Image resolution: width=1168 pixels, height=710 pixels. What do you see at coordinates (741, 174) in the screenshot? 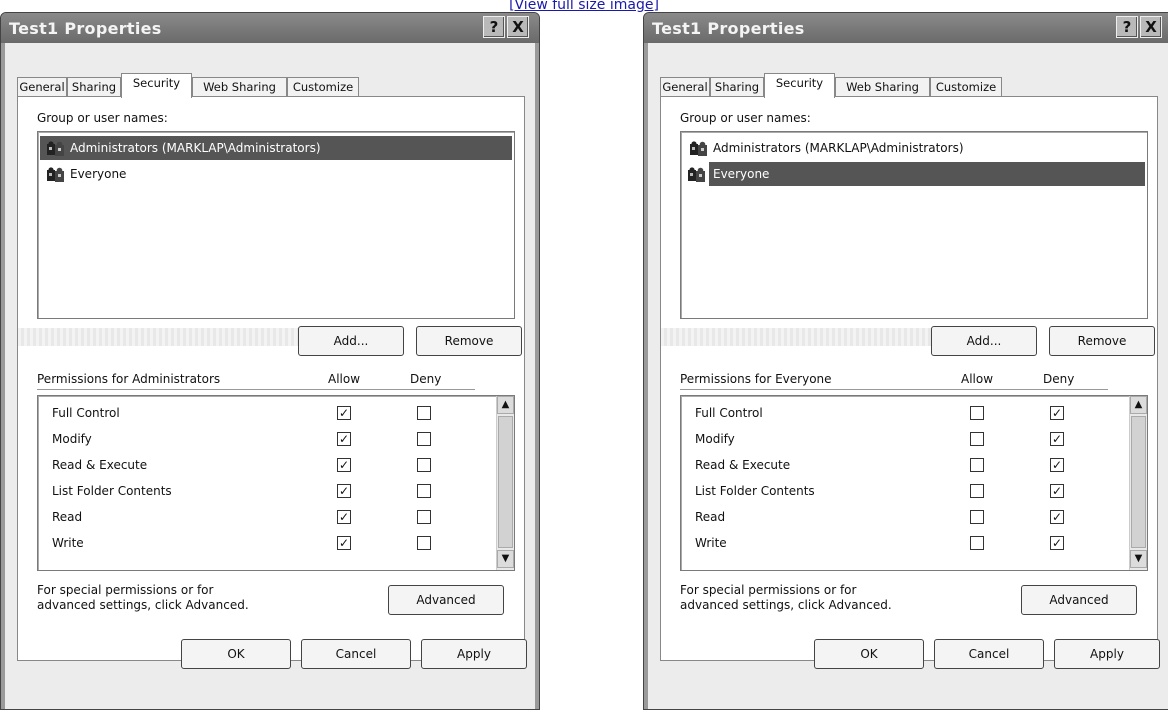
I see `user-name: Everyone` at bounding box center [741, 174].